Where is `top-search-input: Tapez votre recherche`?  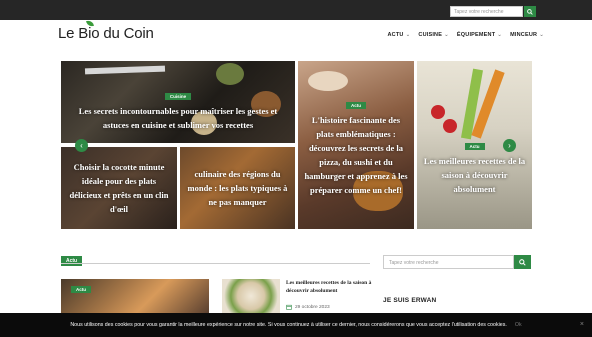 top-search-input: Tapez votre recherche is located at coordinates (486, 11).